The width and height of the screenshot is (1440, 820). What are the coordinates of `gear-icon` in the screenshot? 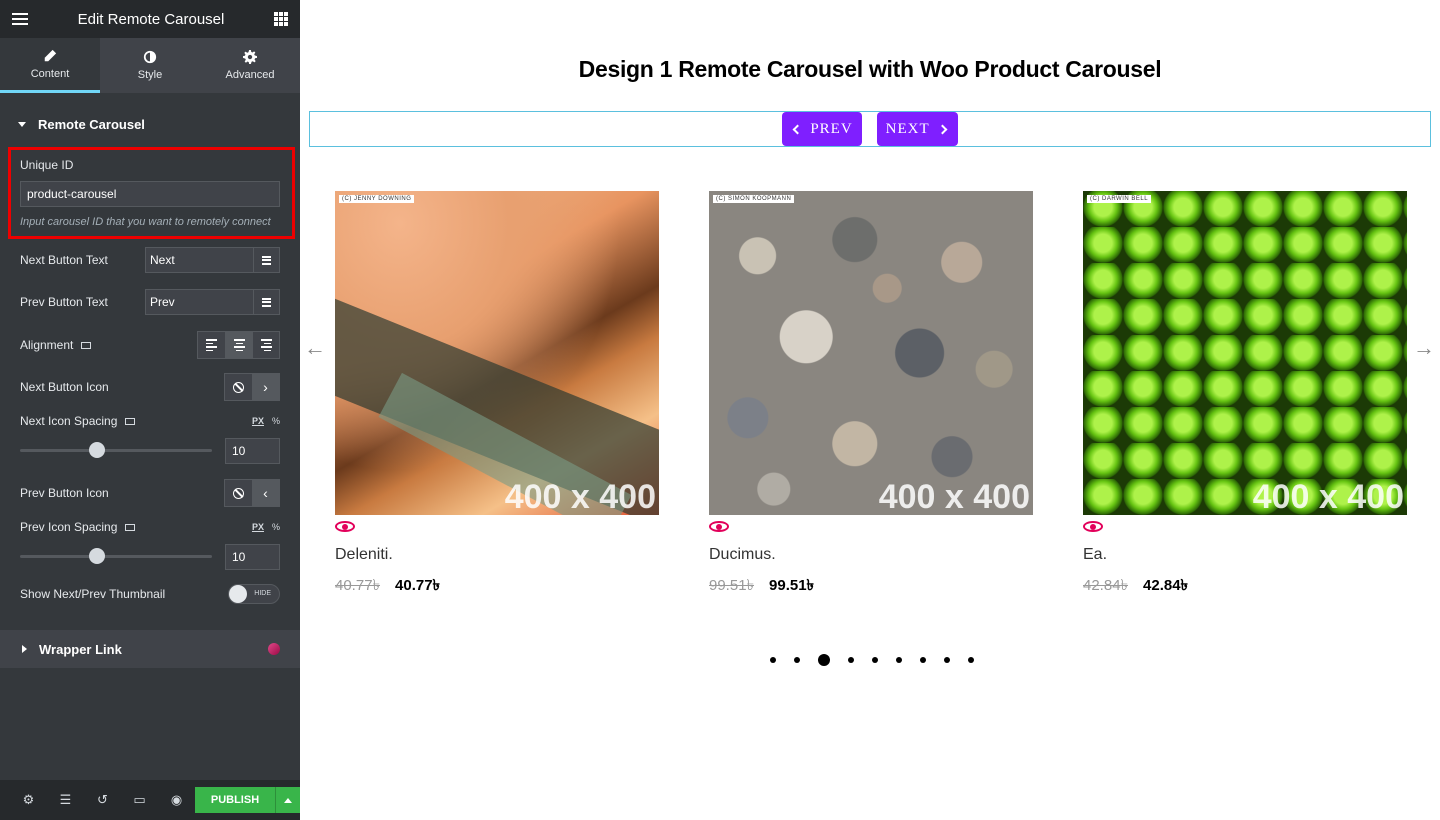 It's located at (250, 57).